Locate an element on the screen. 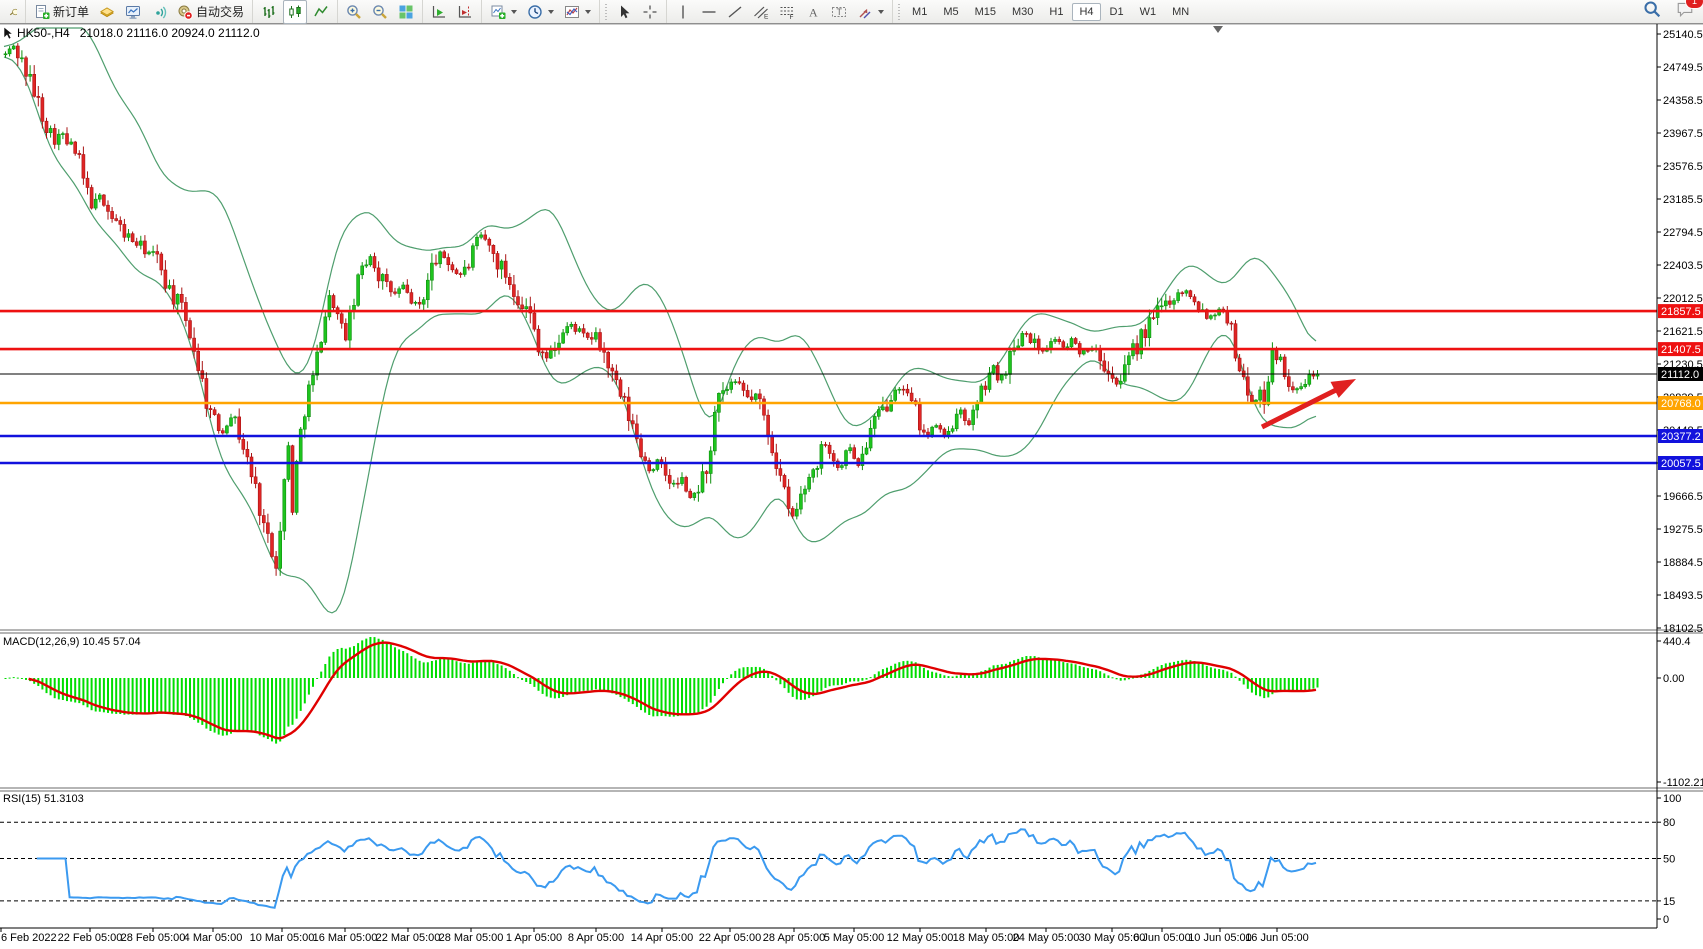 This screenshot has width=1703, height=949. vline-icon is located at coordinates (683, 12).